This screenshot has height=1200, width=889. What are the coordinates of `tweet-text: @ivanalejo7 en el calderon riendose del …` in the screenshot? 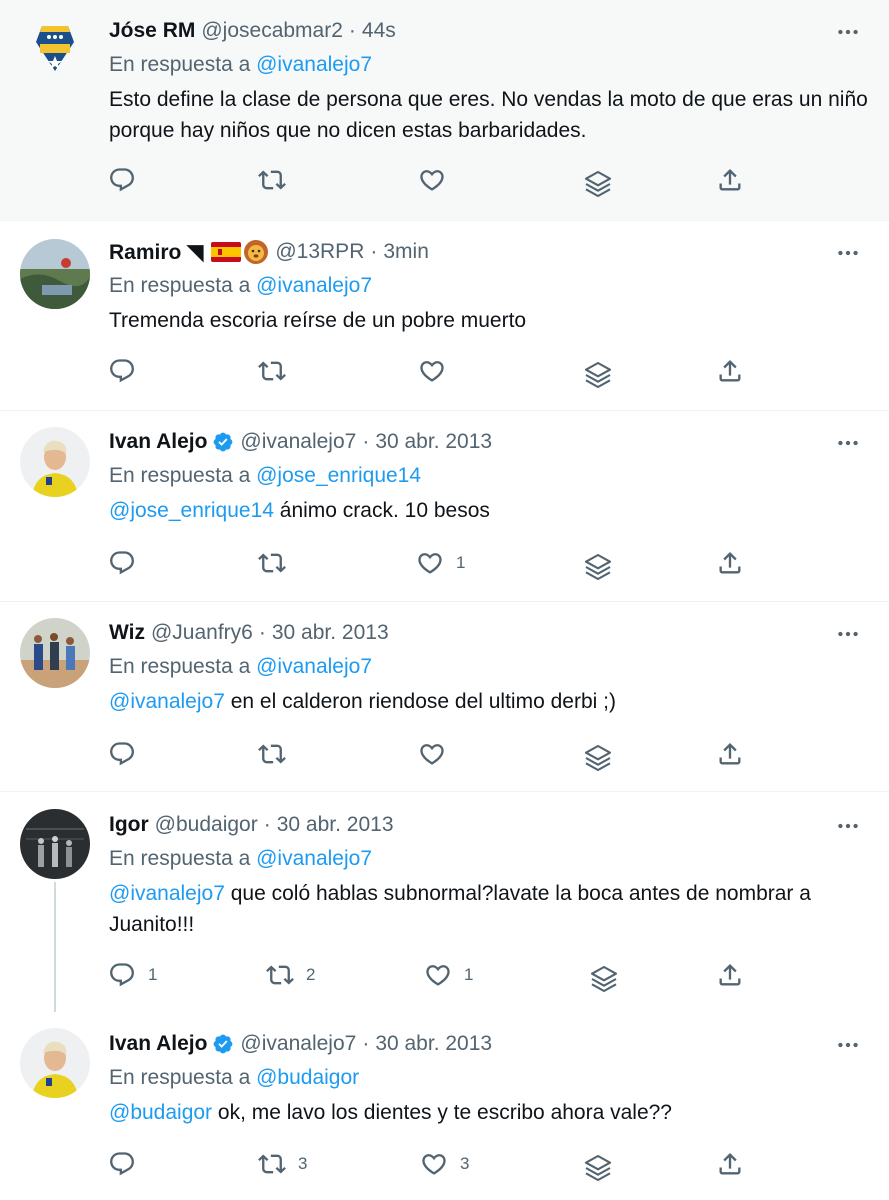 It's located at (489, 701).